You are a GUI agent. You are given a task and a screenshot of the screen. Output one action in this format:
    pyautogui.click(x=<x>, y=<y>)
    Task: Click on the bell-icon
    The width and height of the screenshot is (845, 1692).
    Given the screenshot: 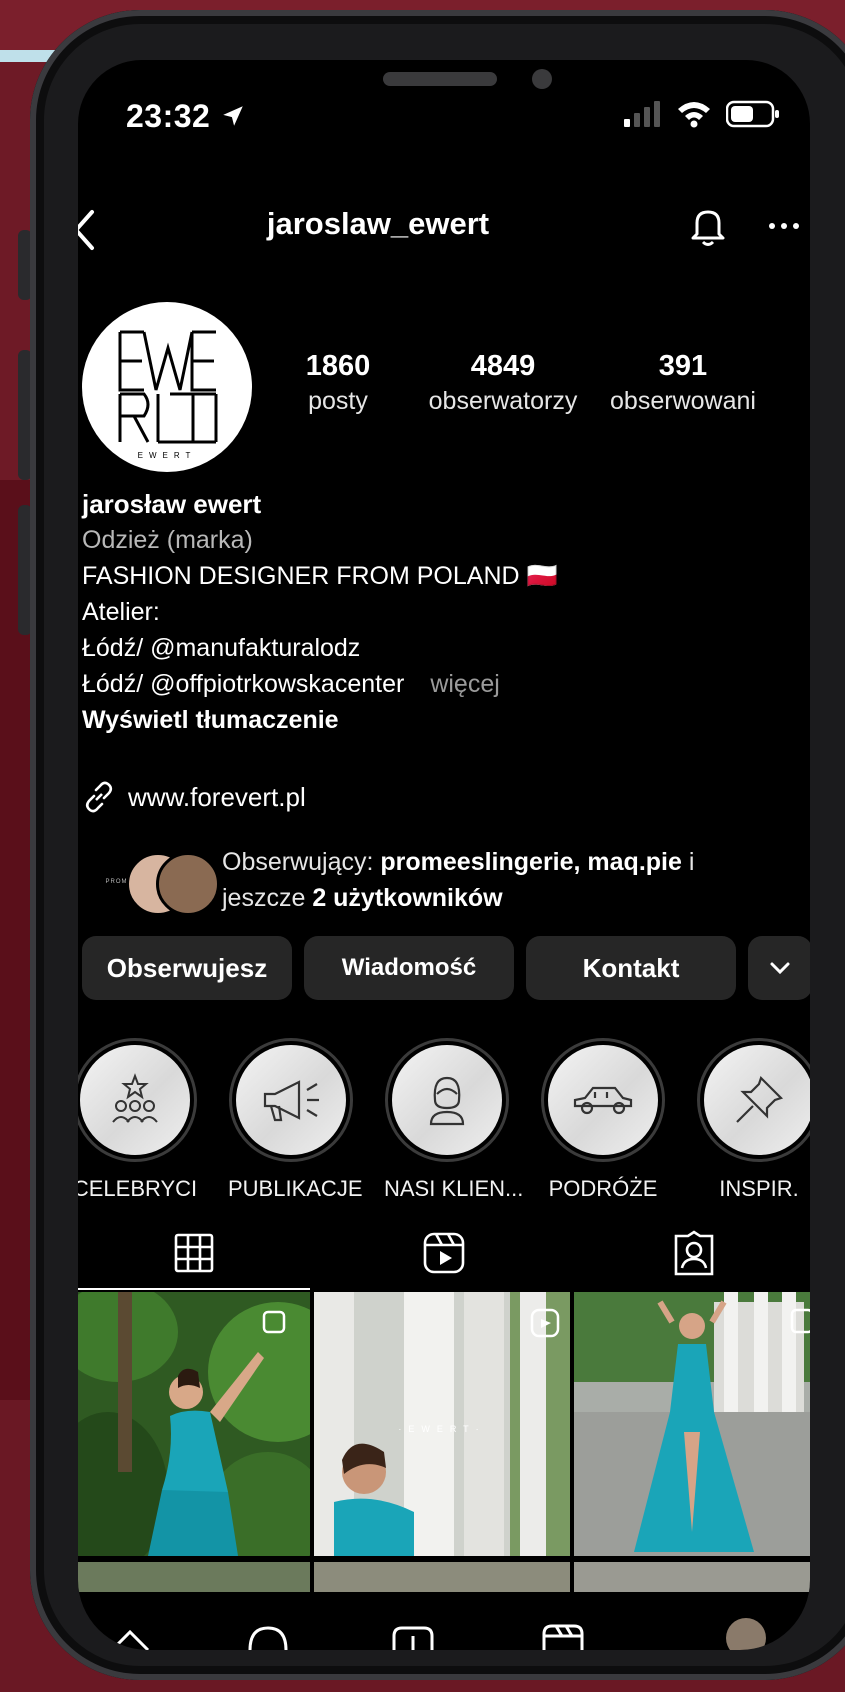 What is the action you would take?
    pyautogui.click(x=708, y=226)
    